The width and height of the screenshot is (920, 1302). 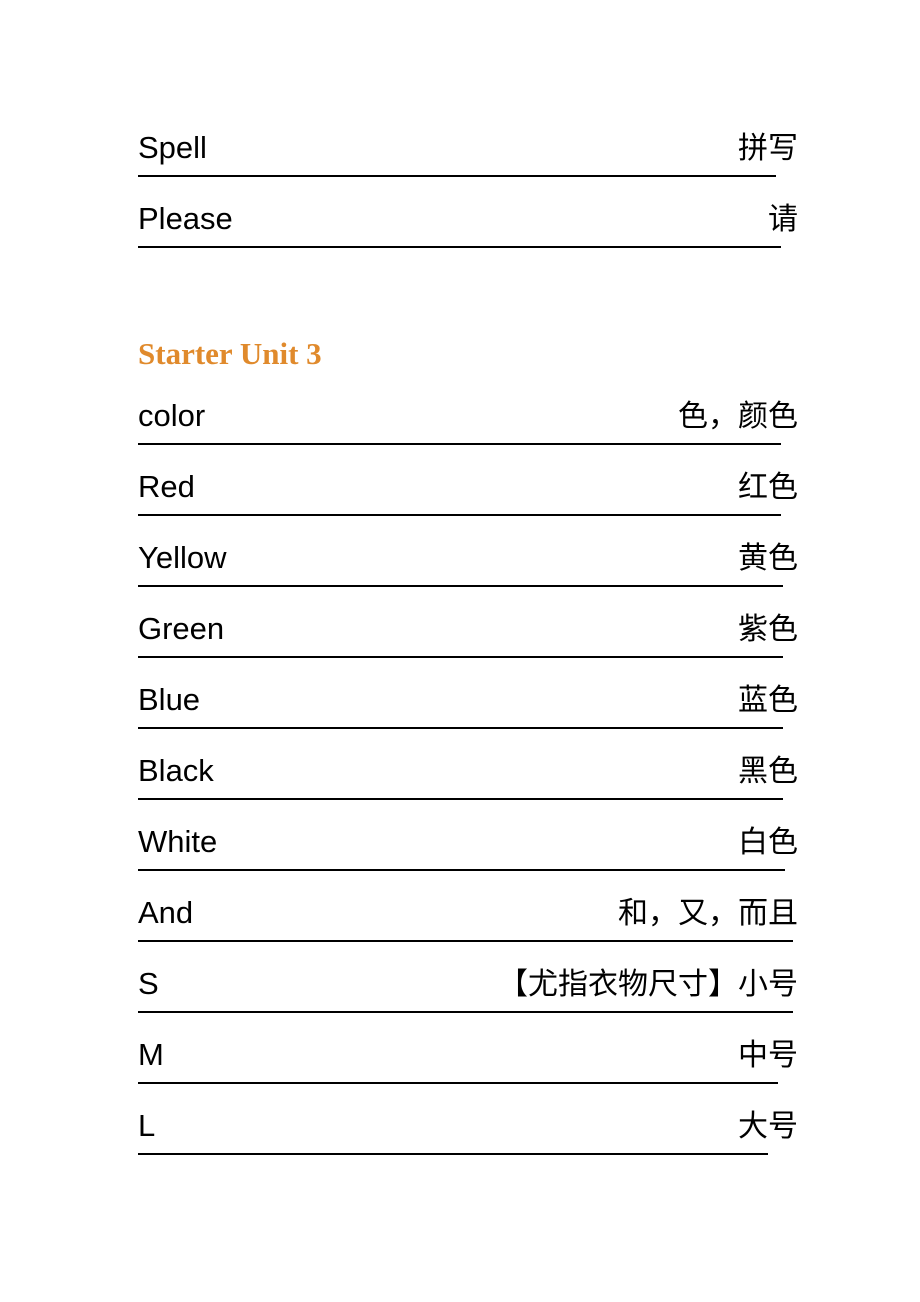 I want to click on vocab-row-blue: Blue 蓝色, so click(x=468, y=707).